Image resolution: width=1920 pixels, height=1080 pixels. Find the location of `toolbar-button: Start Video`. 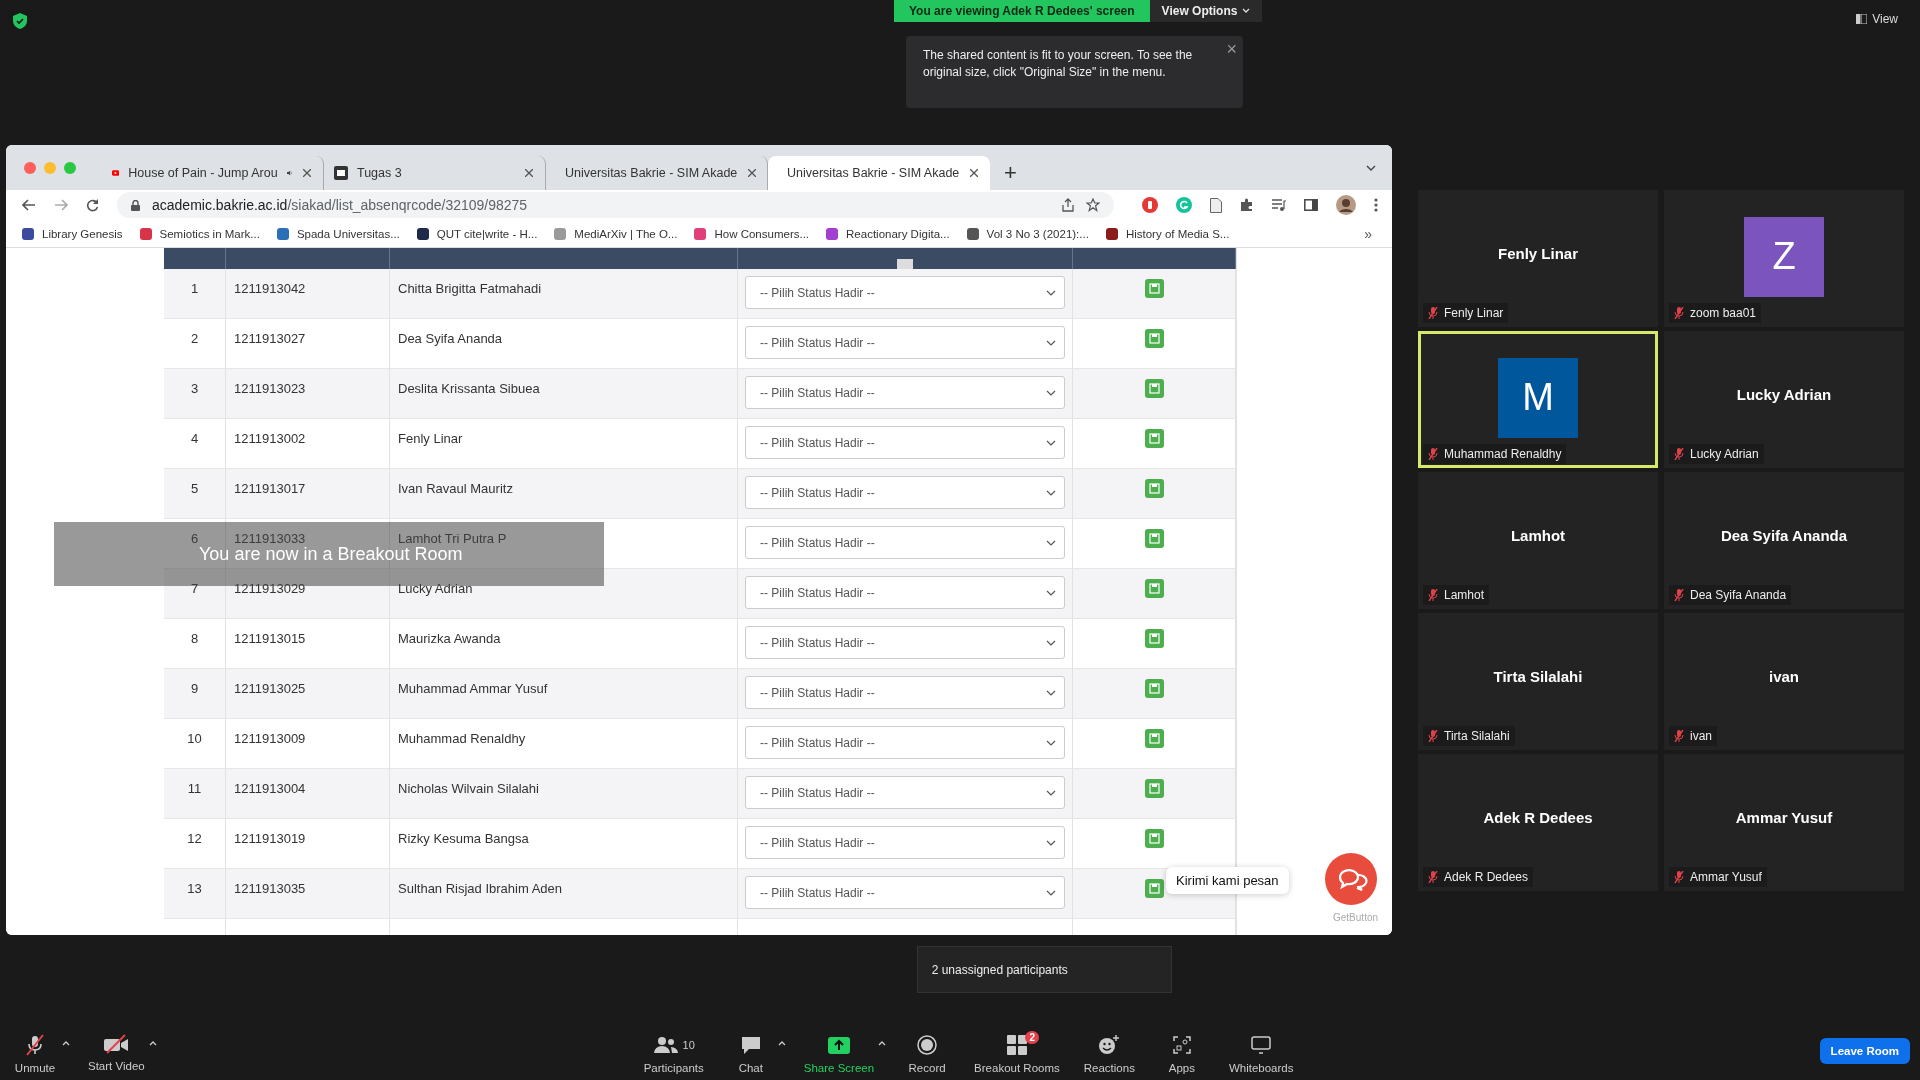

toolbar-button: Start Video is located at coordinates (116, 1051).